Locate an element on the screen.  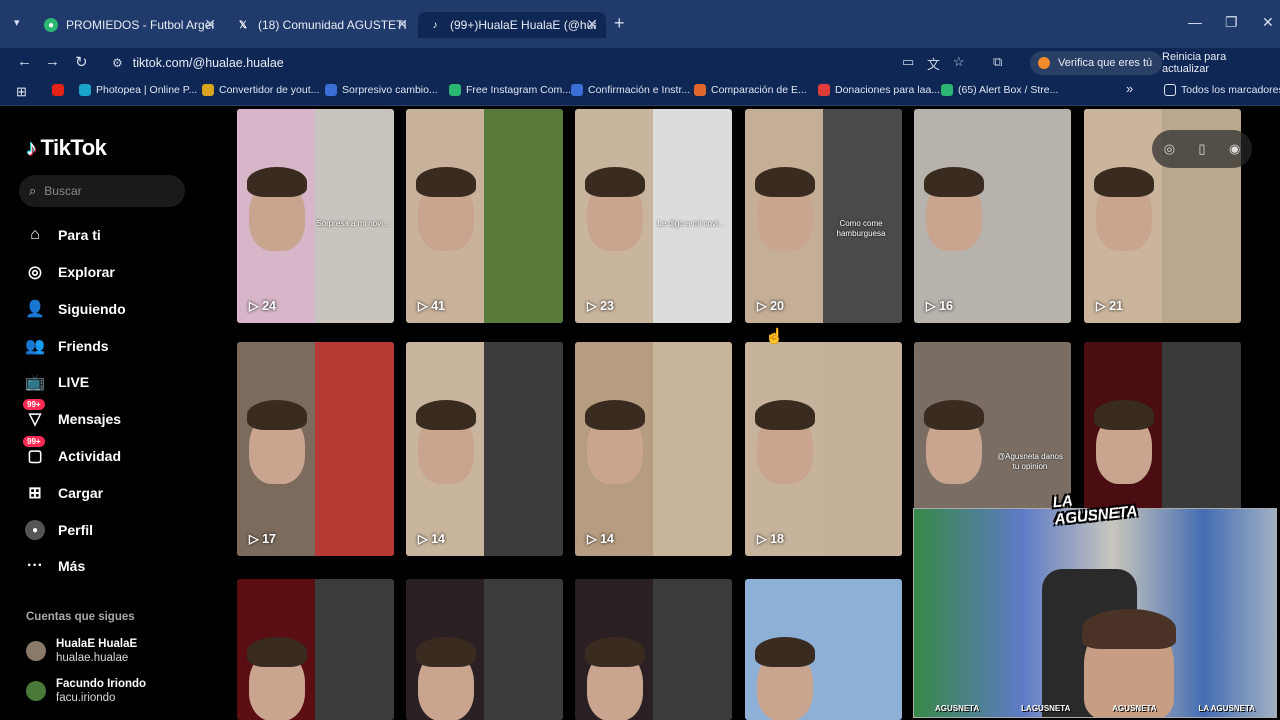
activity-badge: 99+ is located at coordinates (34, 441).